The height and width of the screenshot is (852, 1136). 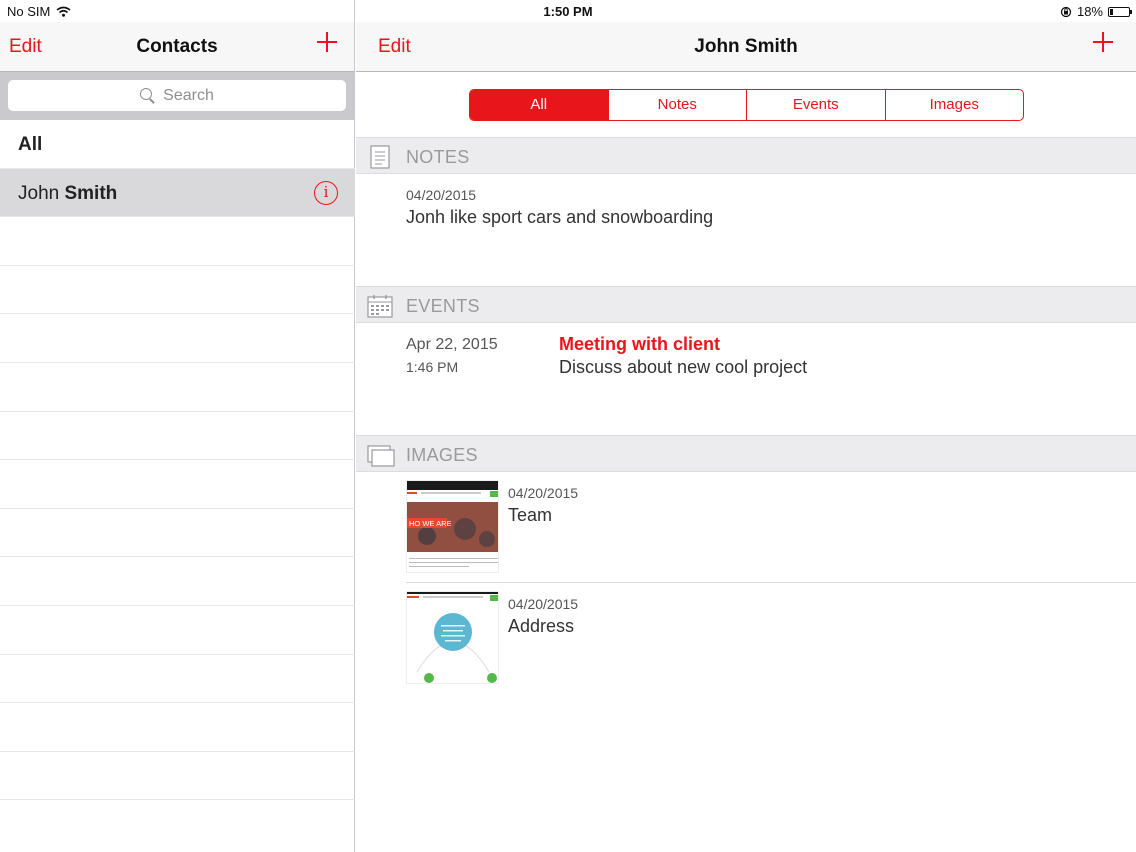 I want to click on battery-percent: 18%, so click(x=1089, y=11).